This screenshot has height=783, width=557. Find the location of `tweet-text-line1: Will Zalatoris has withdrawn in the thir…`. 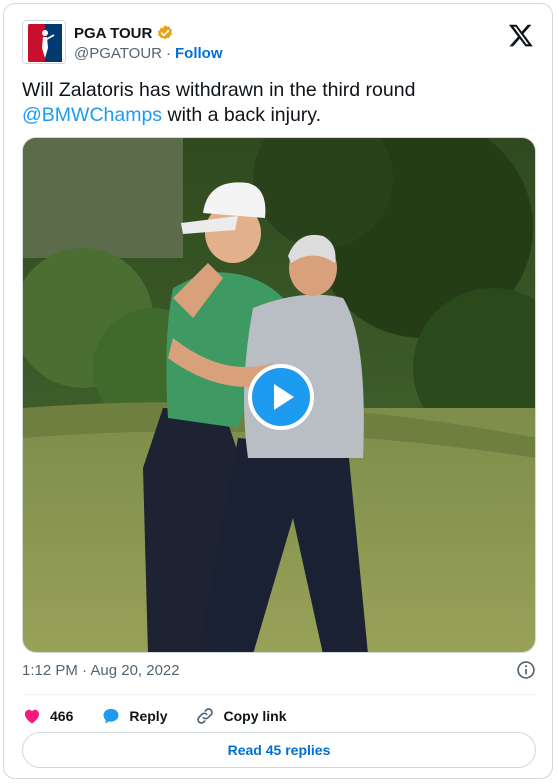

tweet-text-line1: Will Zalatoris has withdrawn in the thir… is located at coordinates (219, 90).